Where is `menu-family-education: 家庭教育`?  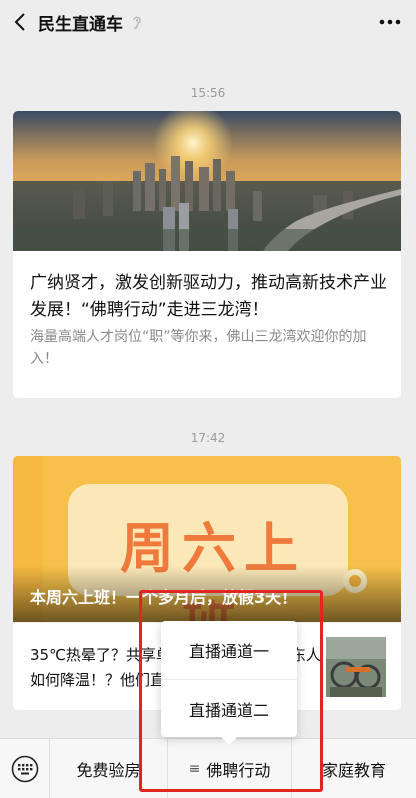
menu-family-education: 家庭教育 is located at coordinates (354, 768).